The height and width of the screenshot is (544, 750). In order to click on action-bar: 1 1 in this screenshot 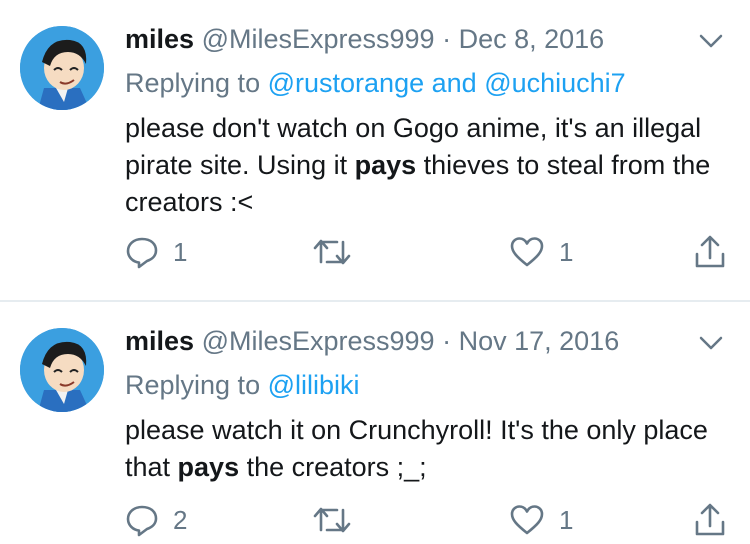, I will do `click(430, 252)`.